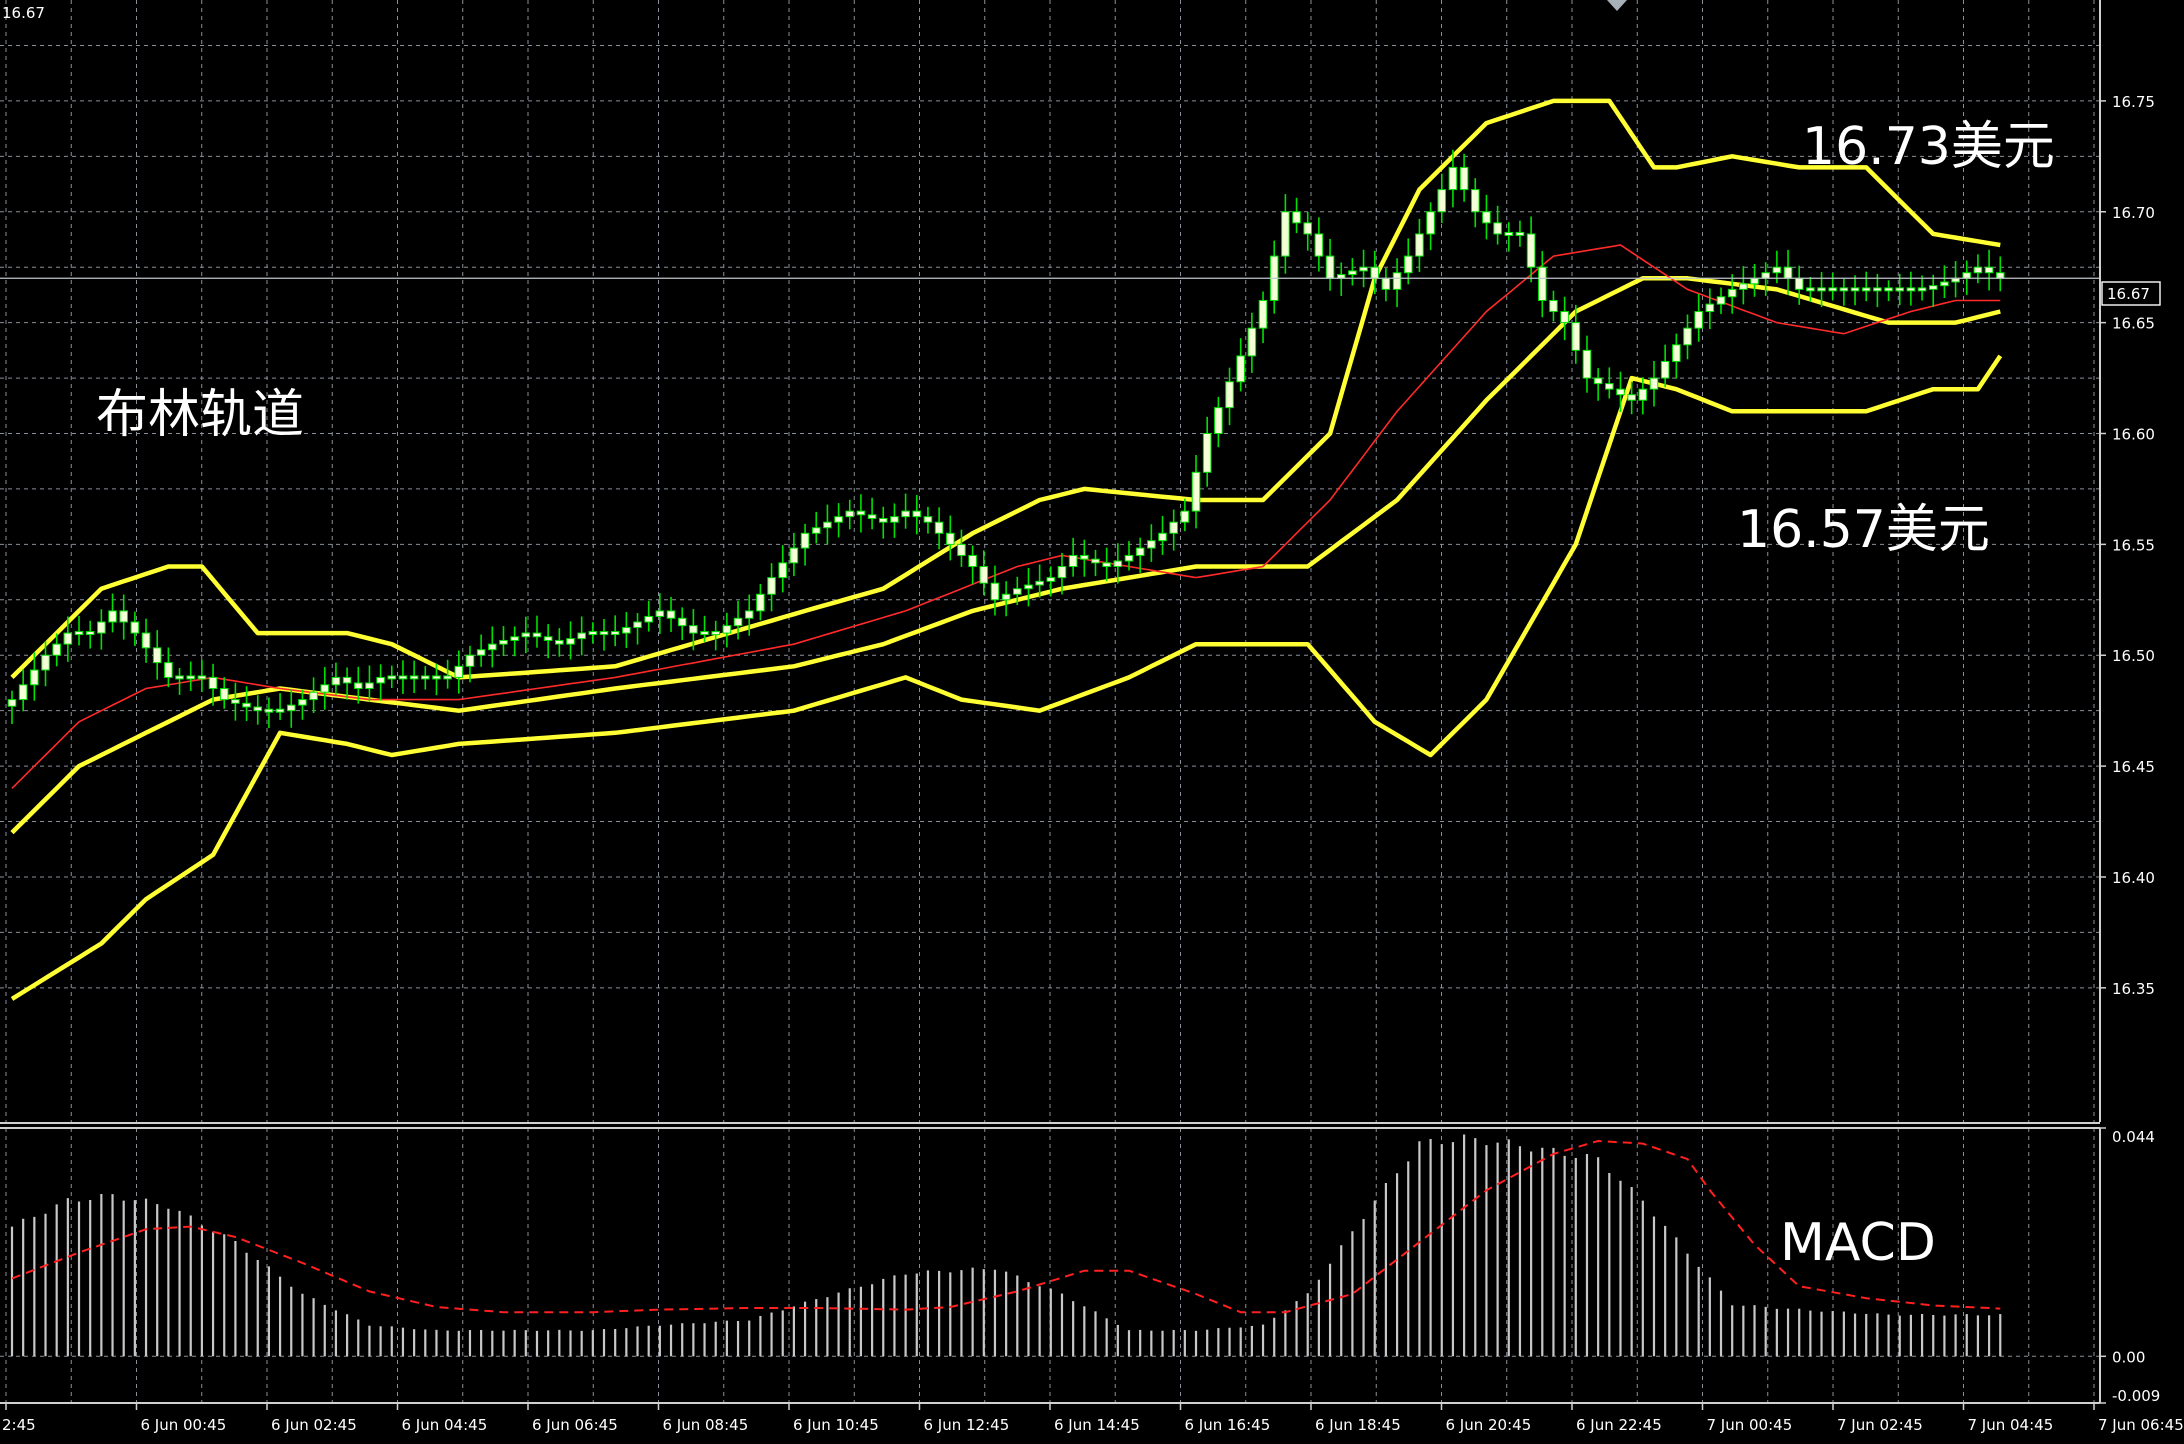  Describe the element at coordinates (2133, 545) in the screenshot. I see `price-tick-label: 16.55` at that location.